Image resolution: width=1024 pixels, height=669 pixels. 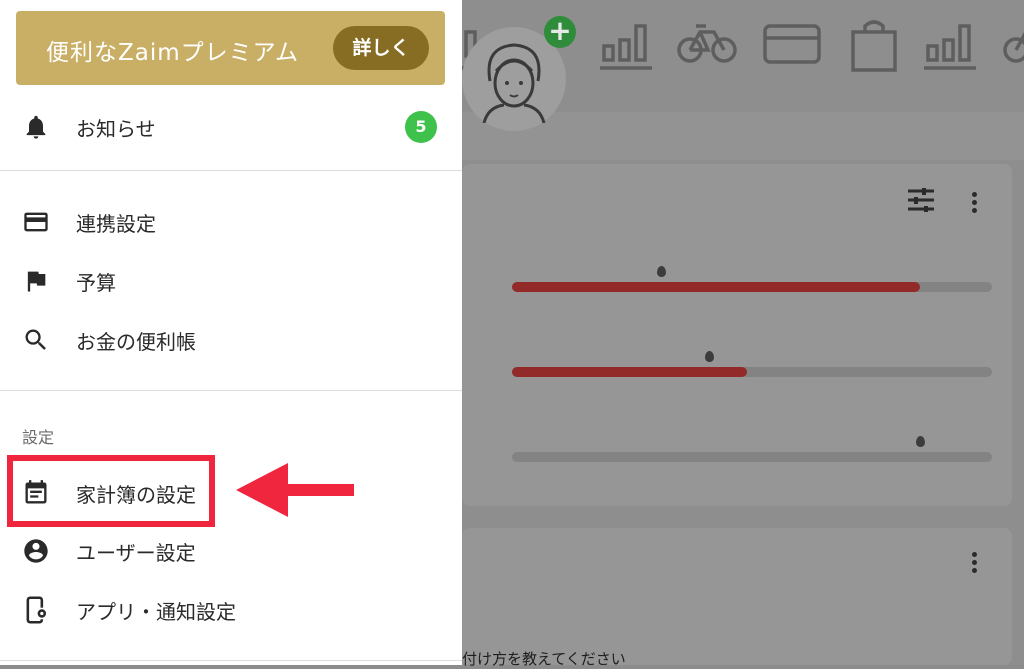 I want to click on account-circle-icon, so click(x=36, y=551).